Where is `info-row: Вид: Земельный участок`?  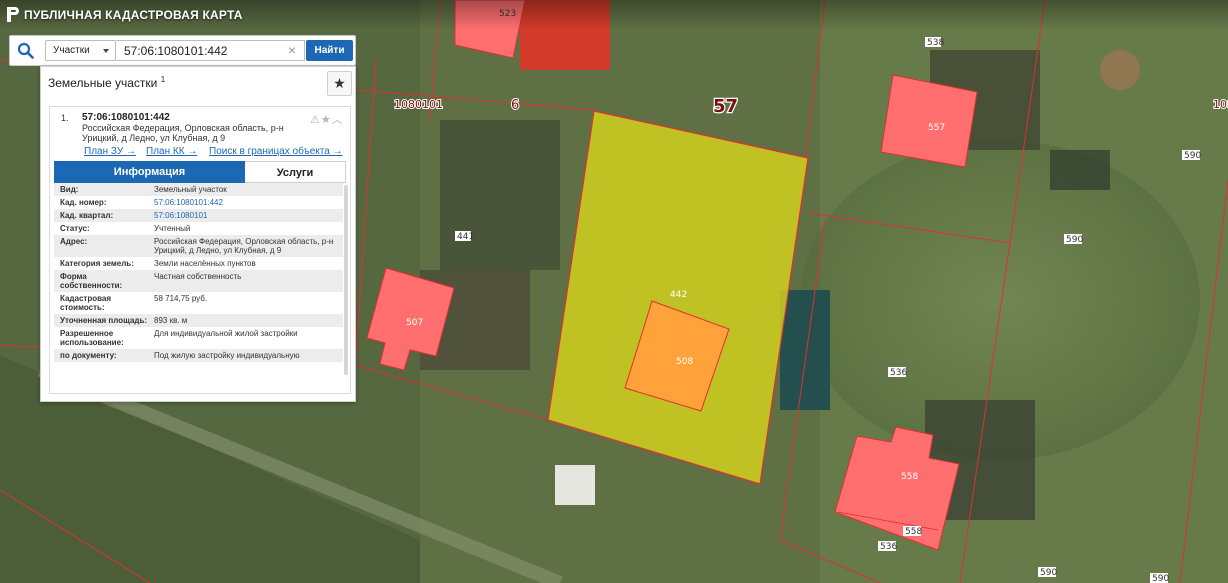
info-row: Вид: Земельный участок is located at coordinates (198, 189).